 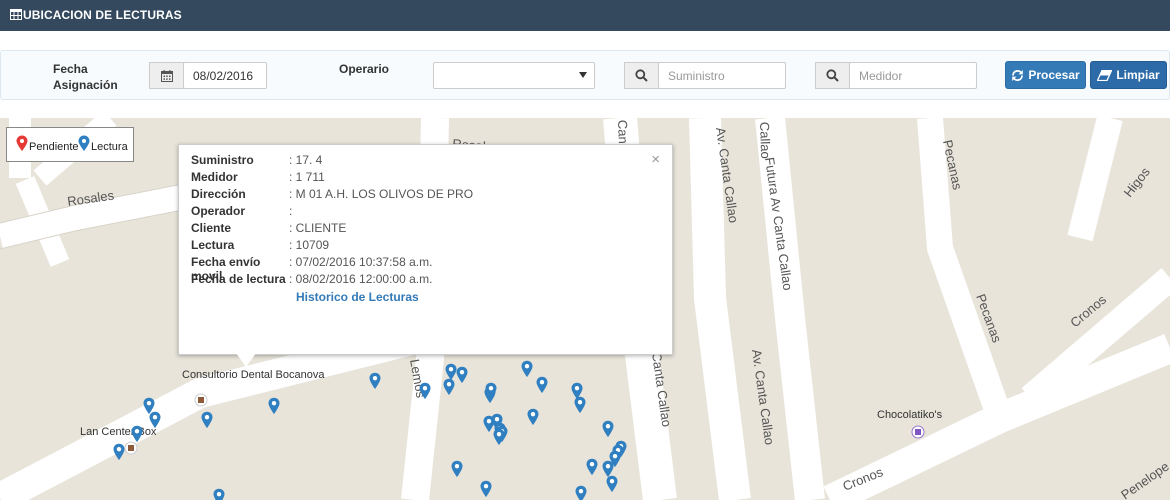 I want to click on calendar-button, so click(x=166, y=75).